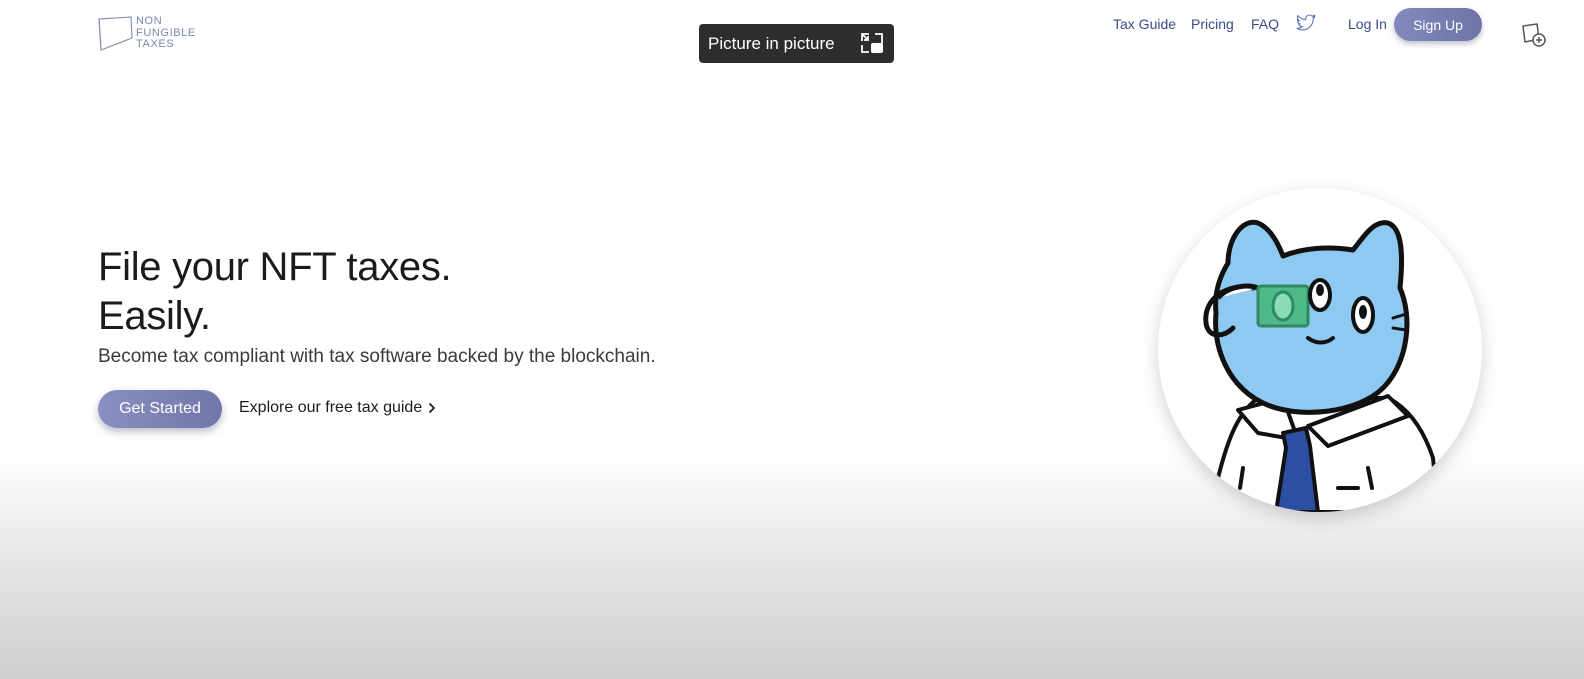  Describe the element at coordinates (149, 21) in the screenshot. I see `logo-line-1: NON` at that location.